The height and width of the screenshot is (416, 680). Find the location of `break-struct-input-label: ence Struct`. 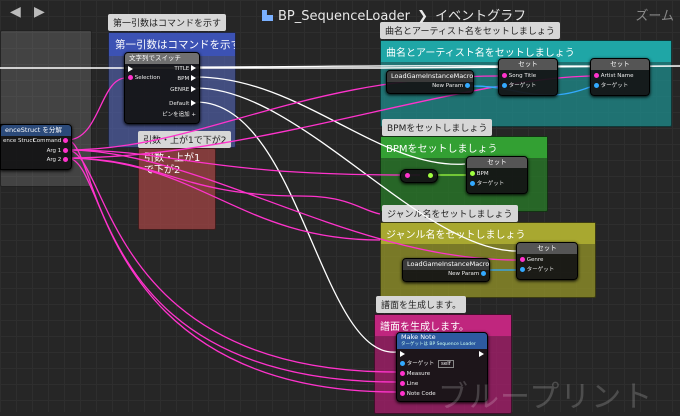

break-struct-input-label: ence Struct is located at coordinates (19, 141).